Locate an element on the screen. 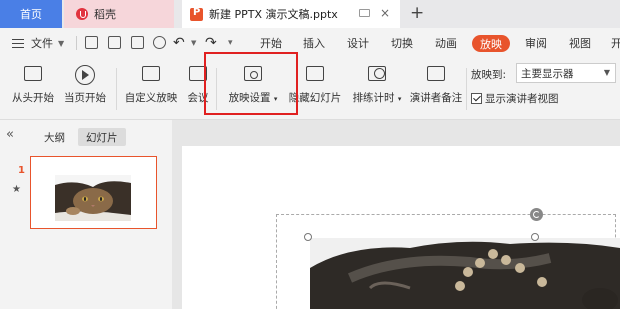 This screenshot has width=620, height=309. rehearse-clock-icon is located at coordinates (377, 75).